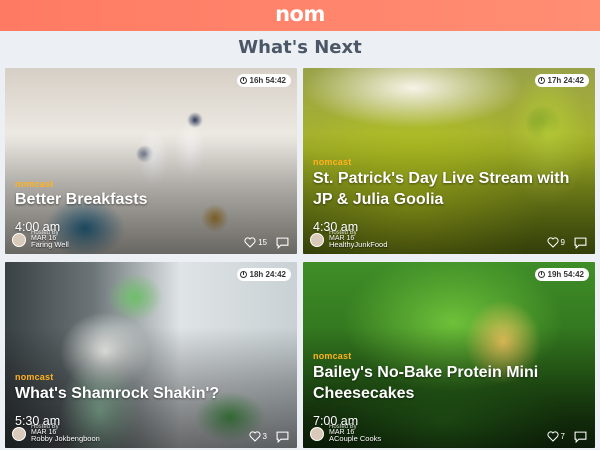  I want to click on like-button: 3, so click(258, 436).